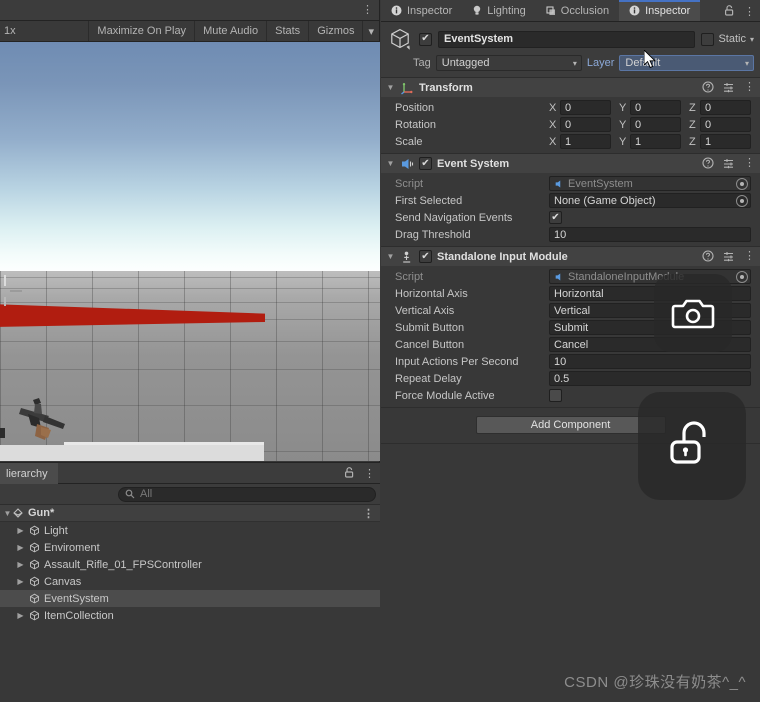 This screenshot has width=760, height=702. Describe the element at coordinates (369, 473) in the screenshot. I see `hierarchy-menu-icon: ⋮` at that location.